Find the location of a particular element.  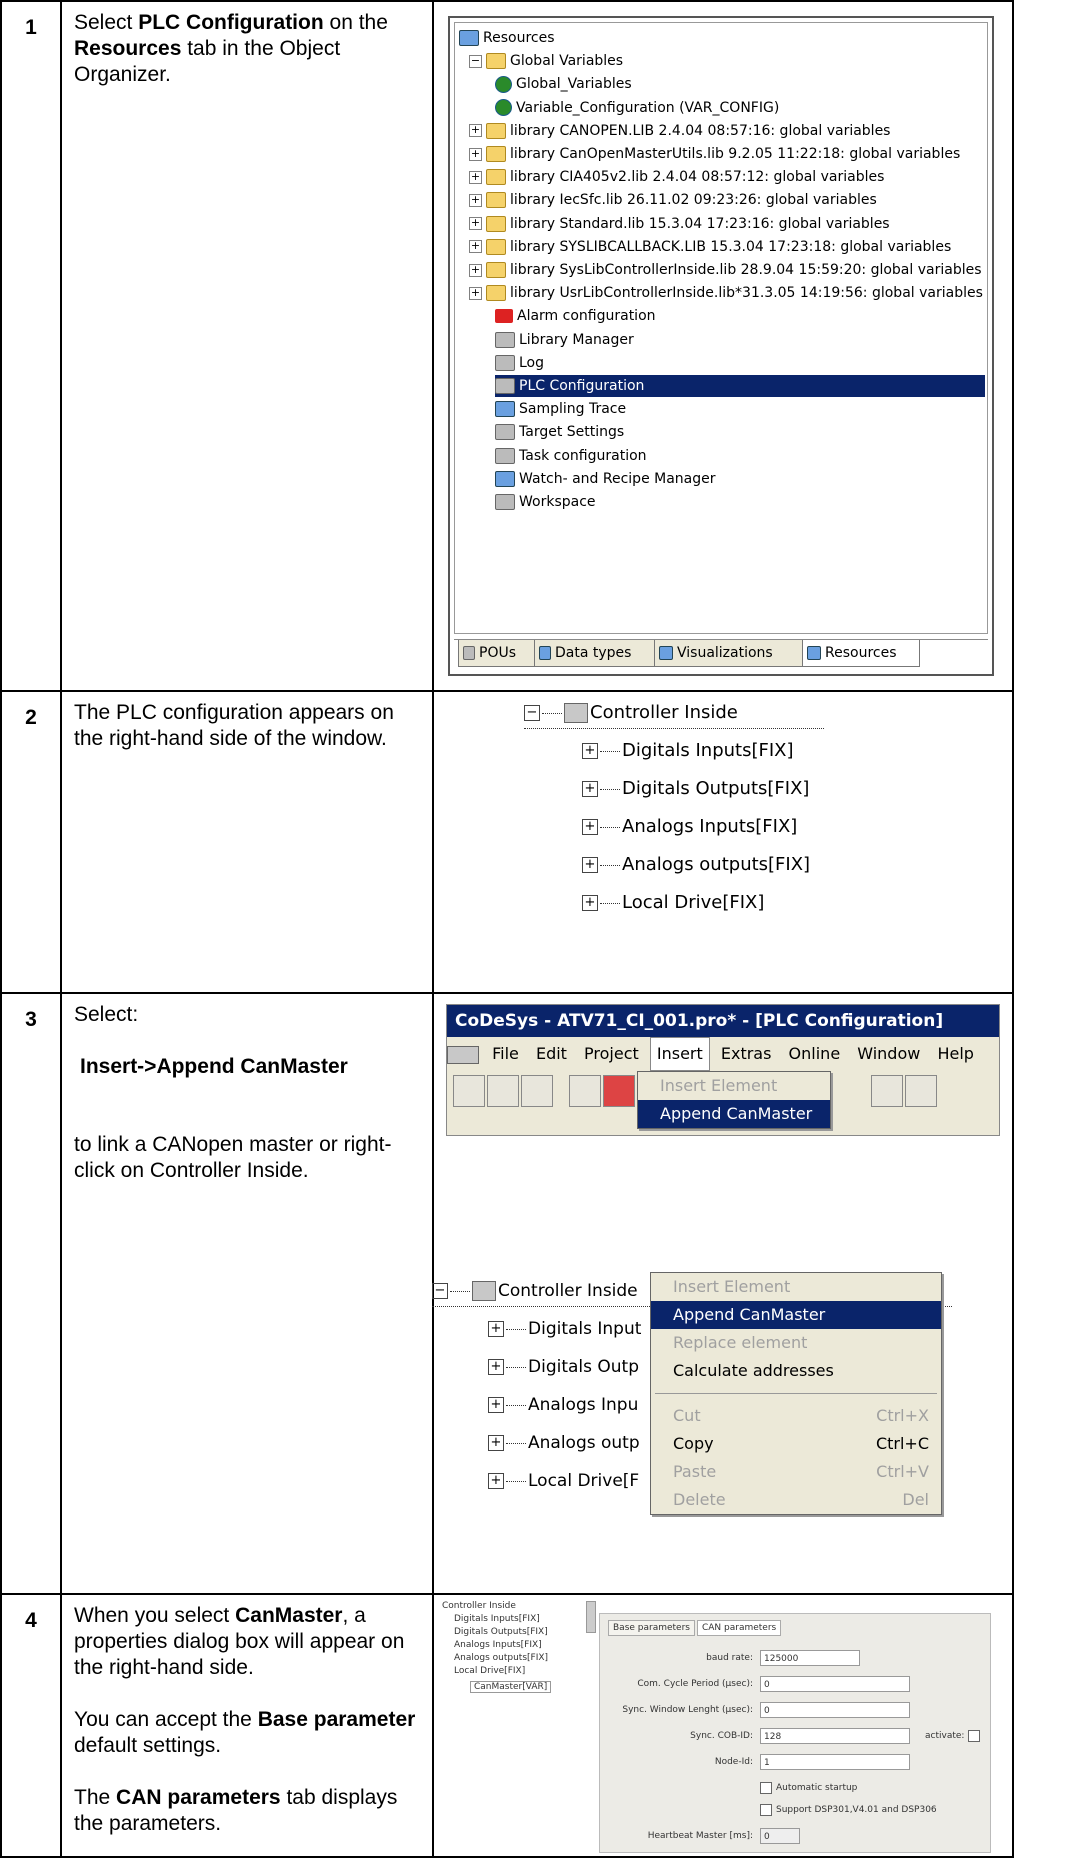

open-folder-icon is located at coordinates (503, 1091).